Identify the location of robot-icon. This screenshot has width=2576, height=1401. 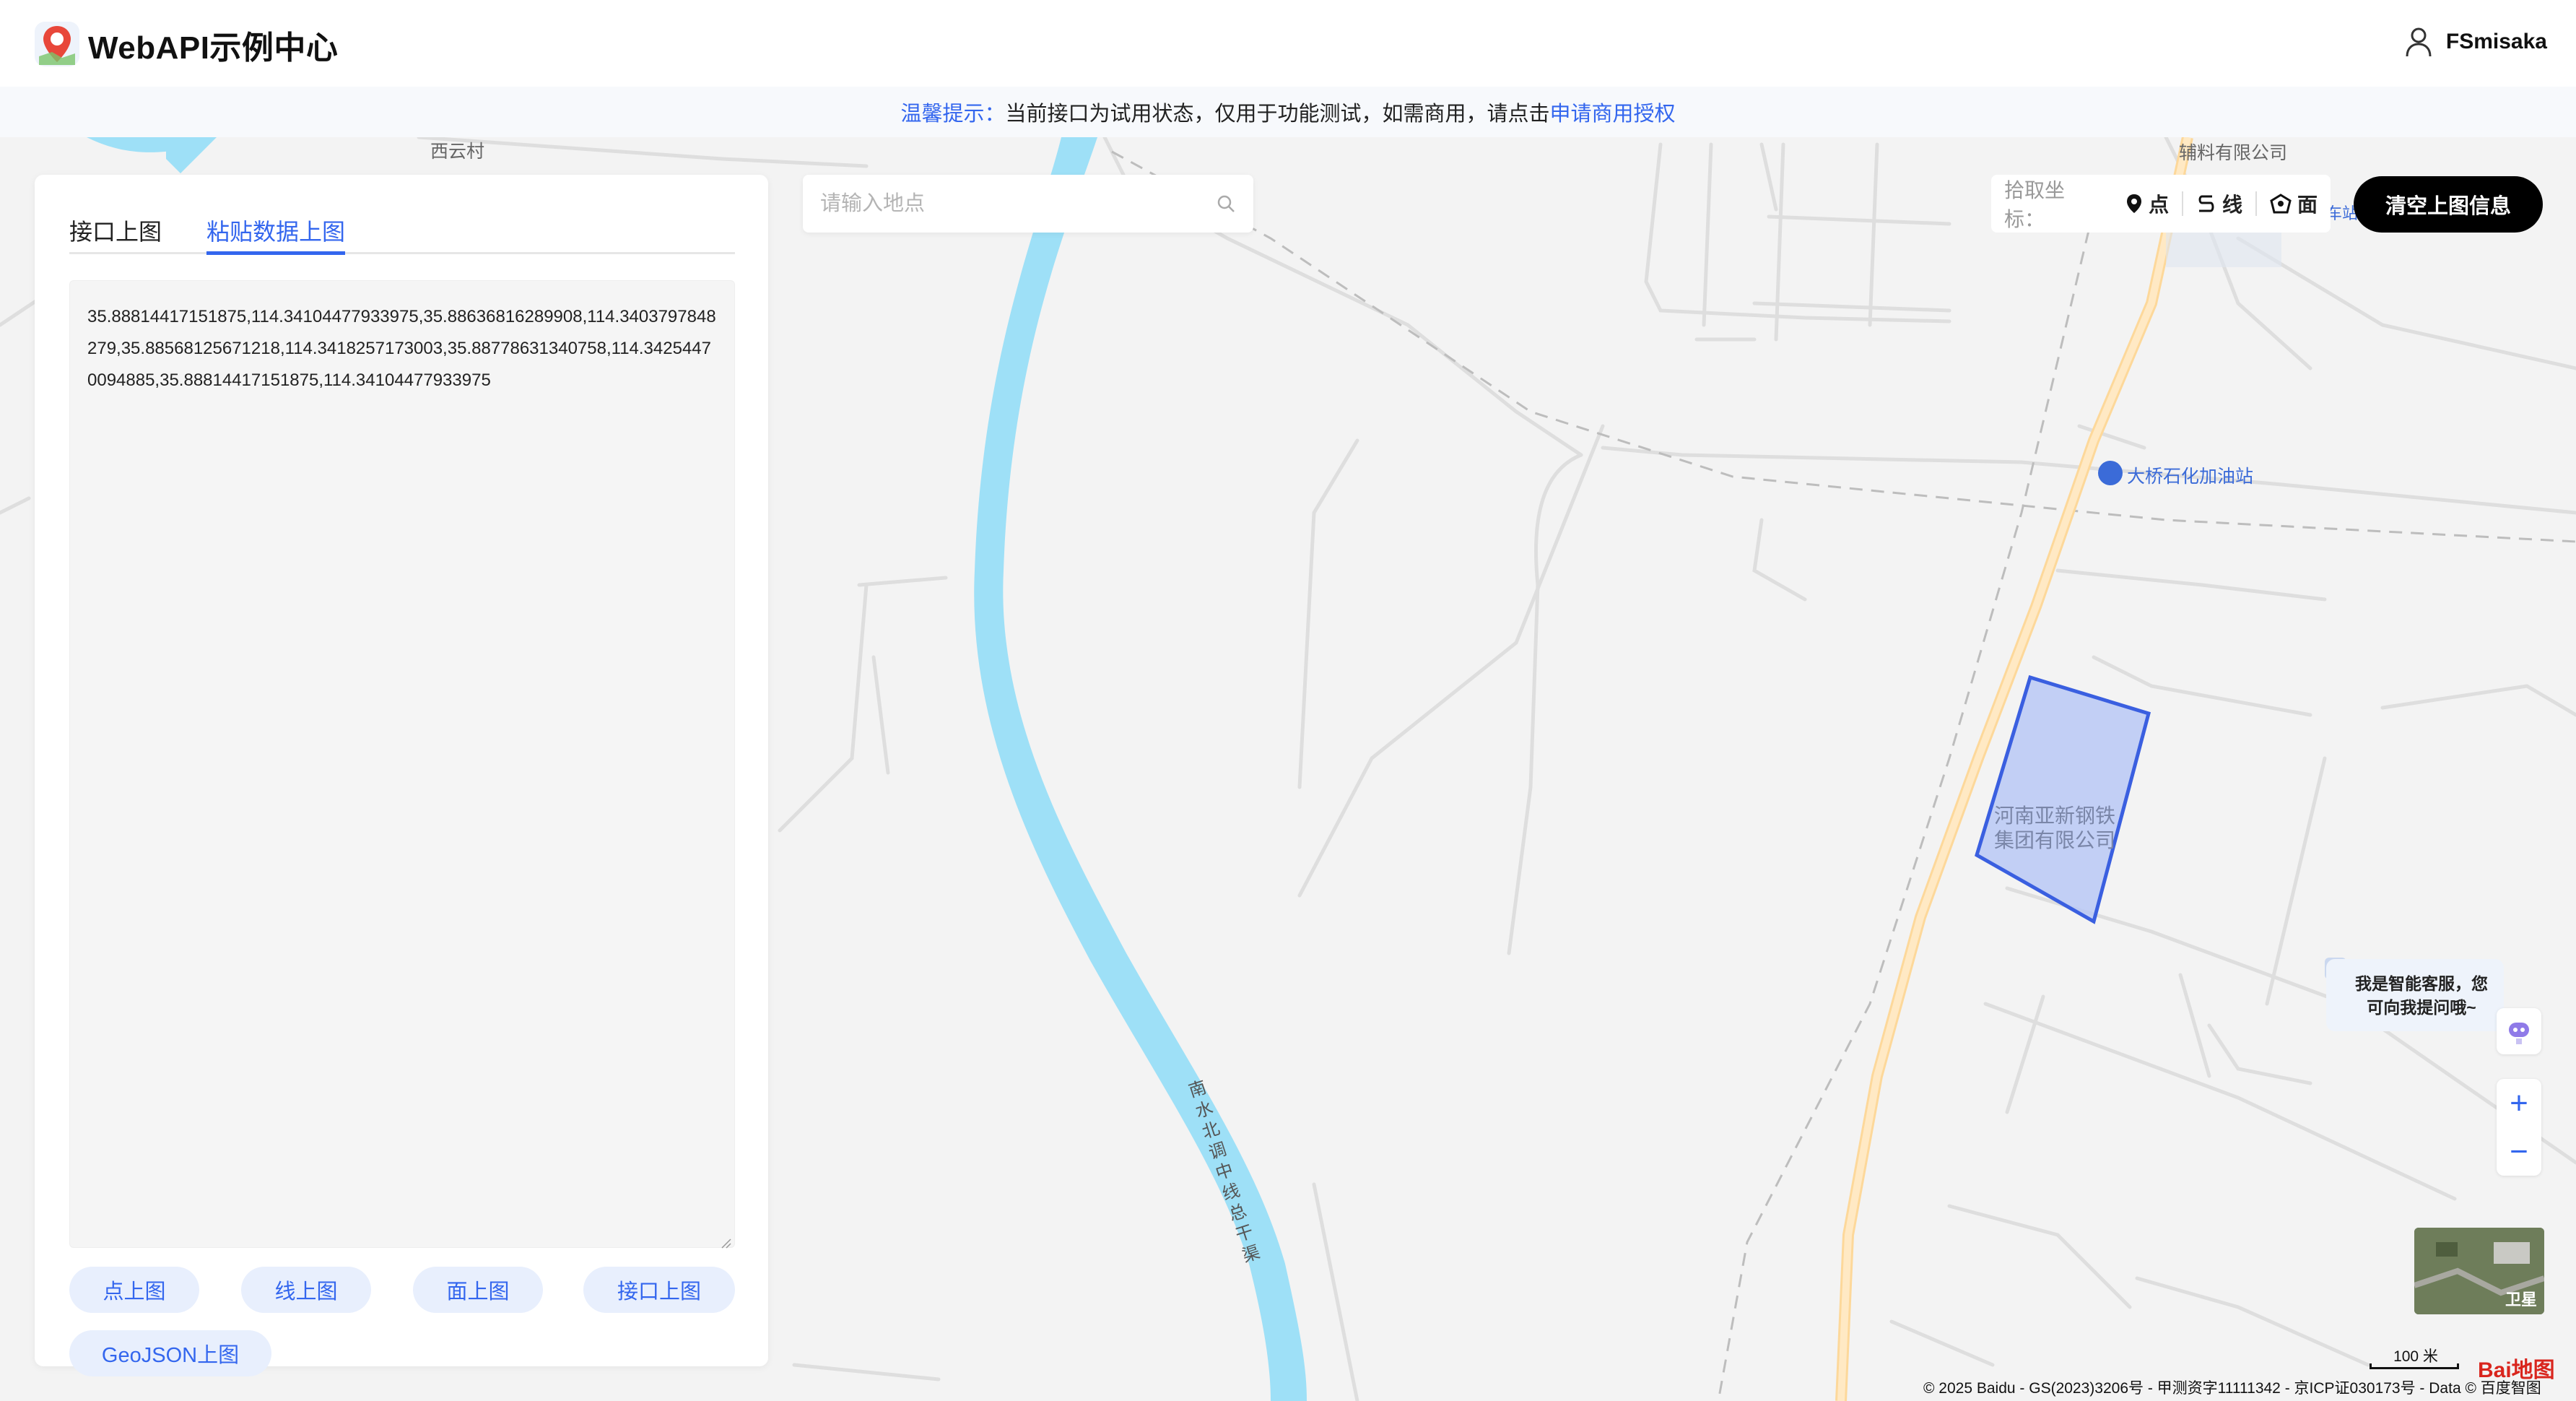
(2519, 1034).